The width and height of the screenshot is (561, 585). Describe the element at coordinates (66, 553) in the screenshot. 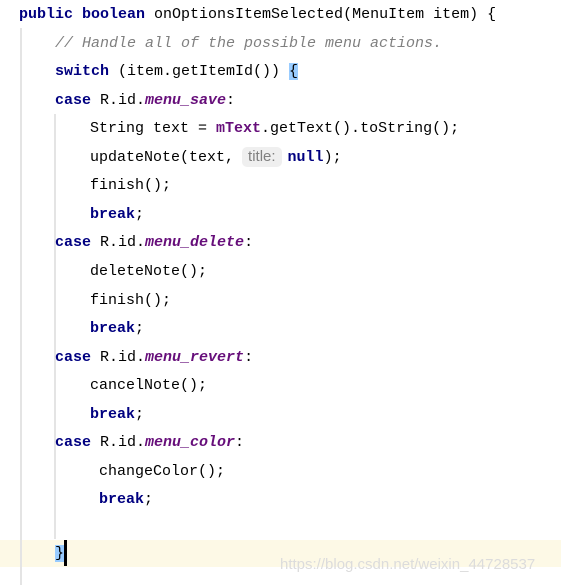

I see `text-caret` at that location.